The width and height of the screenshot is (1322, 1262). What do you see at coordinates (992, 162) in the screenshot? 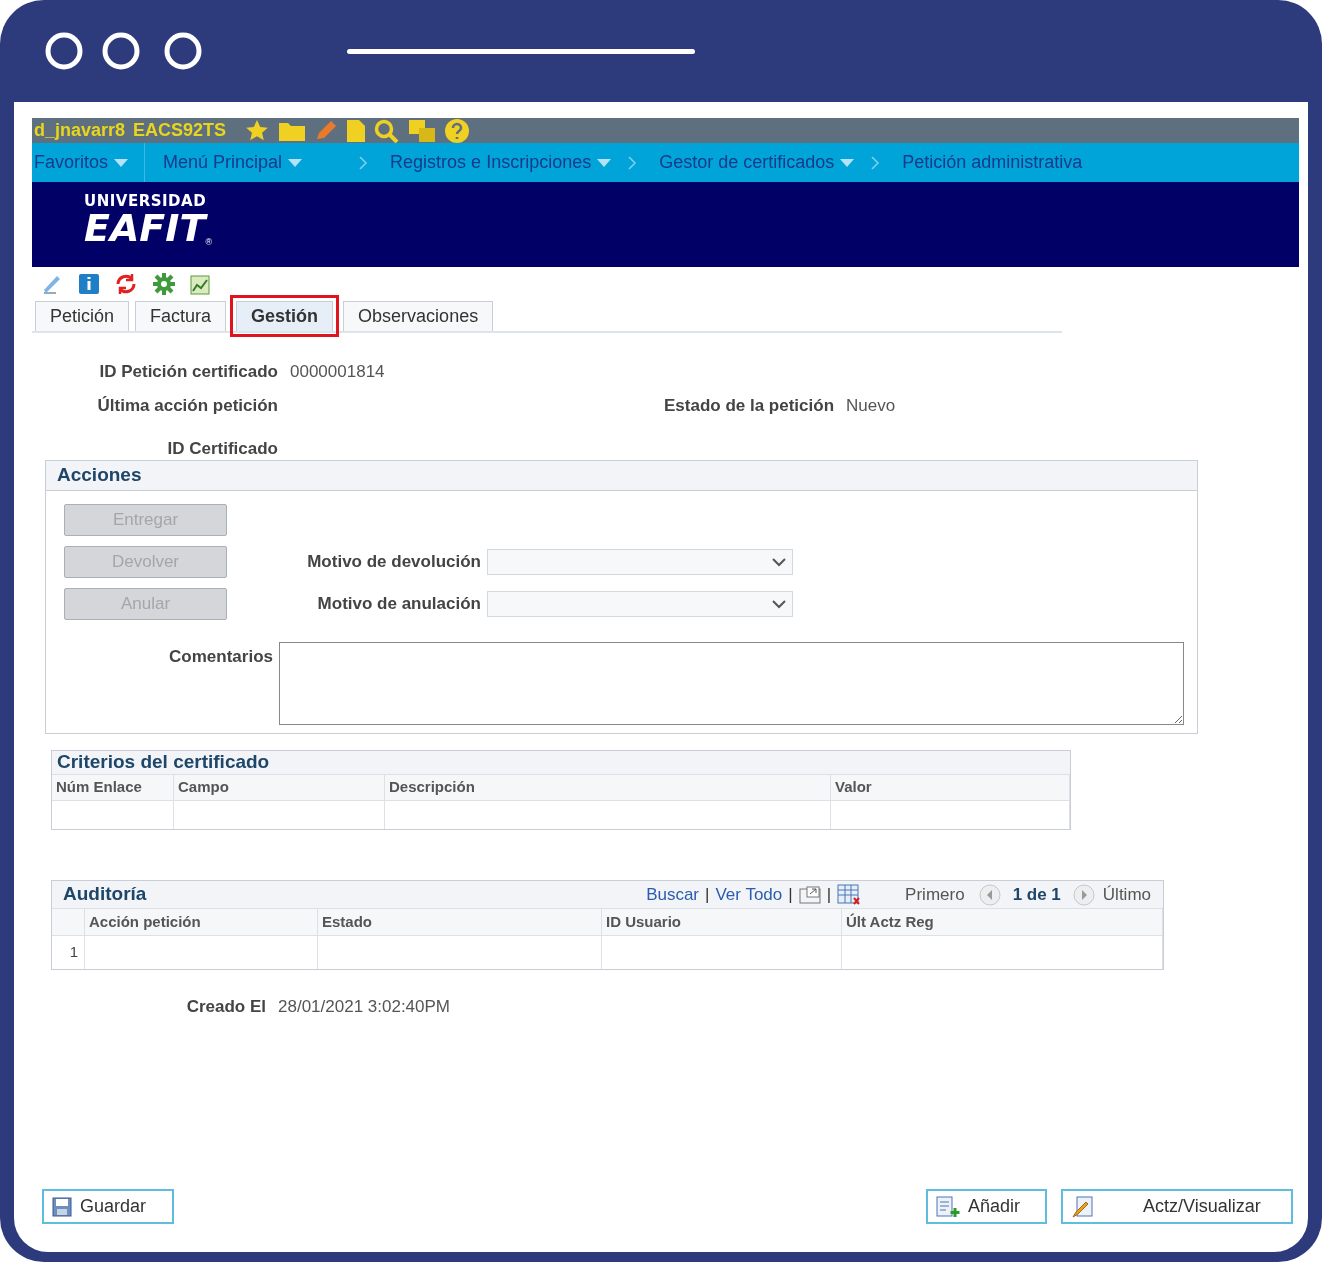
I see `breadcrumb-link: Petición administrativa` at bounding box center [992, 162].